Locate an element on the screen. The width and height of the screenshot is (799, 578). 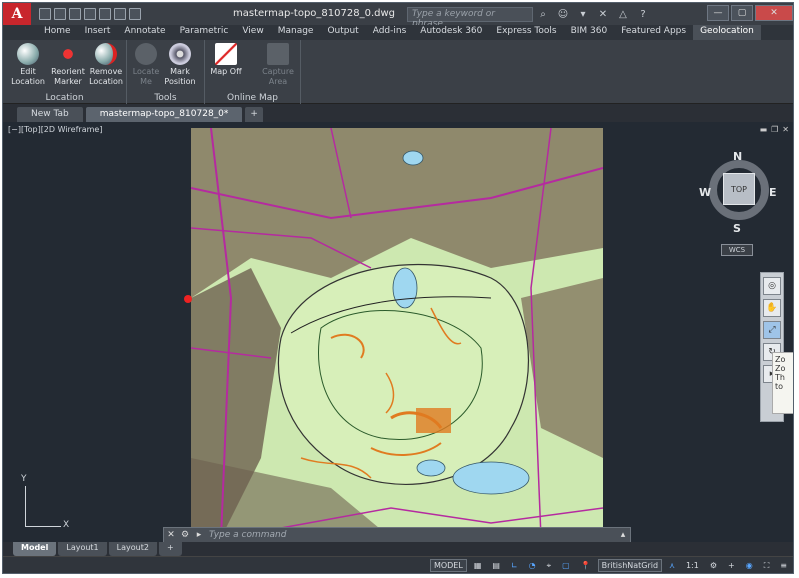
tab-insert: Insert is located at coordinates (98, 32).